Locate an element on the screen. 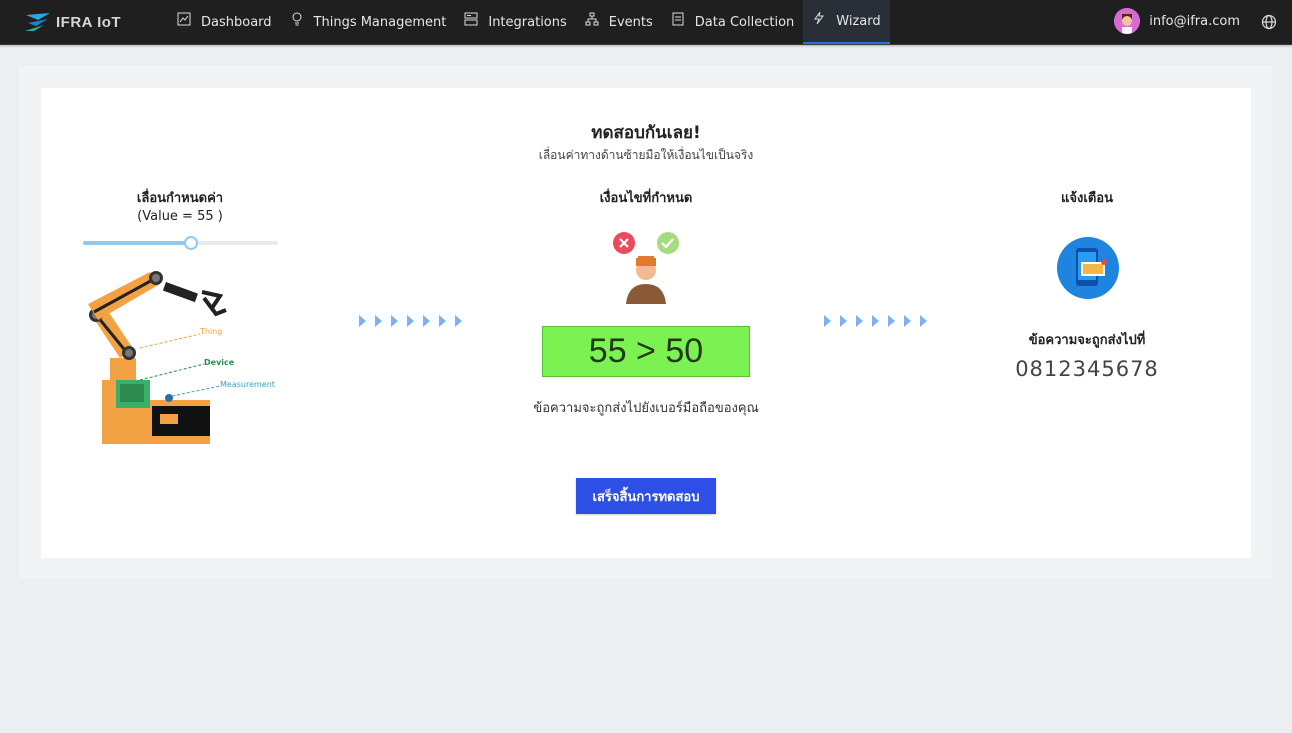 This screenshot has height=733, width=1292. chart-icon is located at coordinates (184, 19).